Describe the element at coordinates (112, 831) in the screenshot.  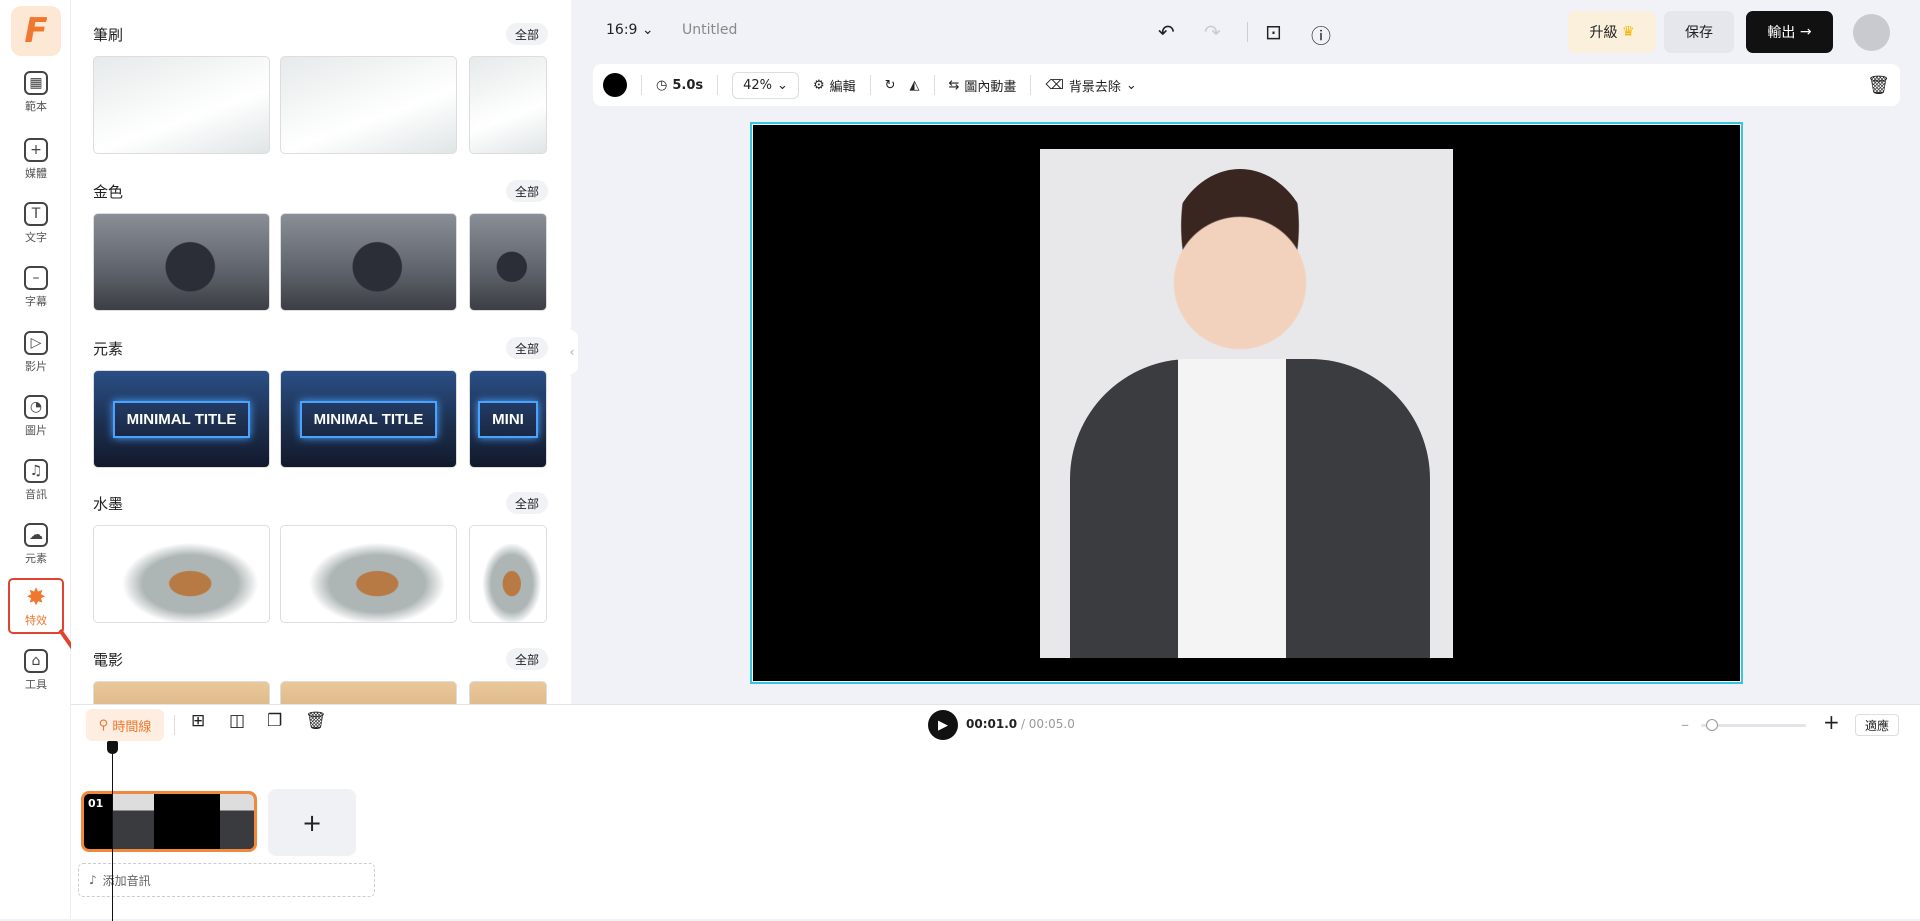
I see `playhead` at that location.